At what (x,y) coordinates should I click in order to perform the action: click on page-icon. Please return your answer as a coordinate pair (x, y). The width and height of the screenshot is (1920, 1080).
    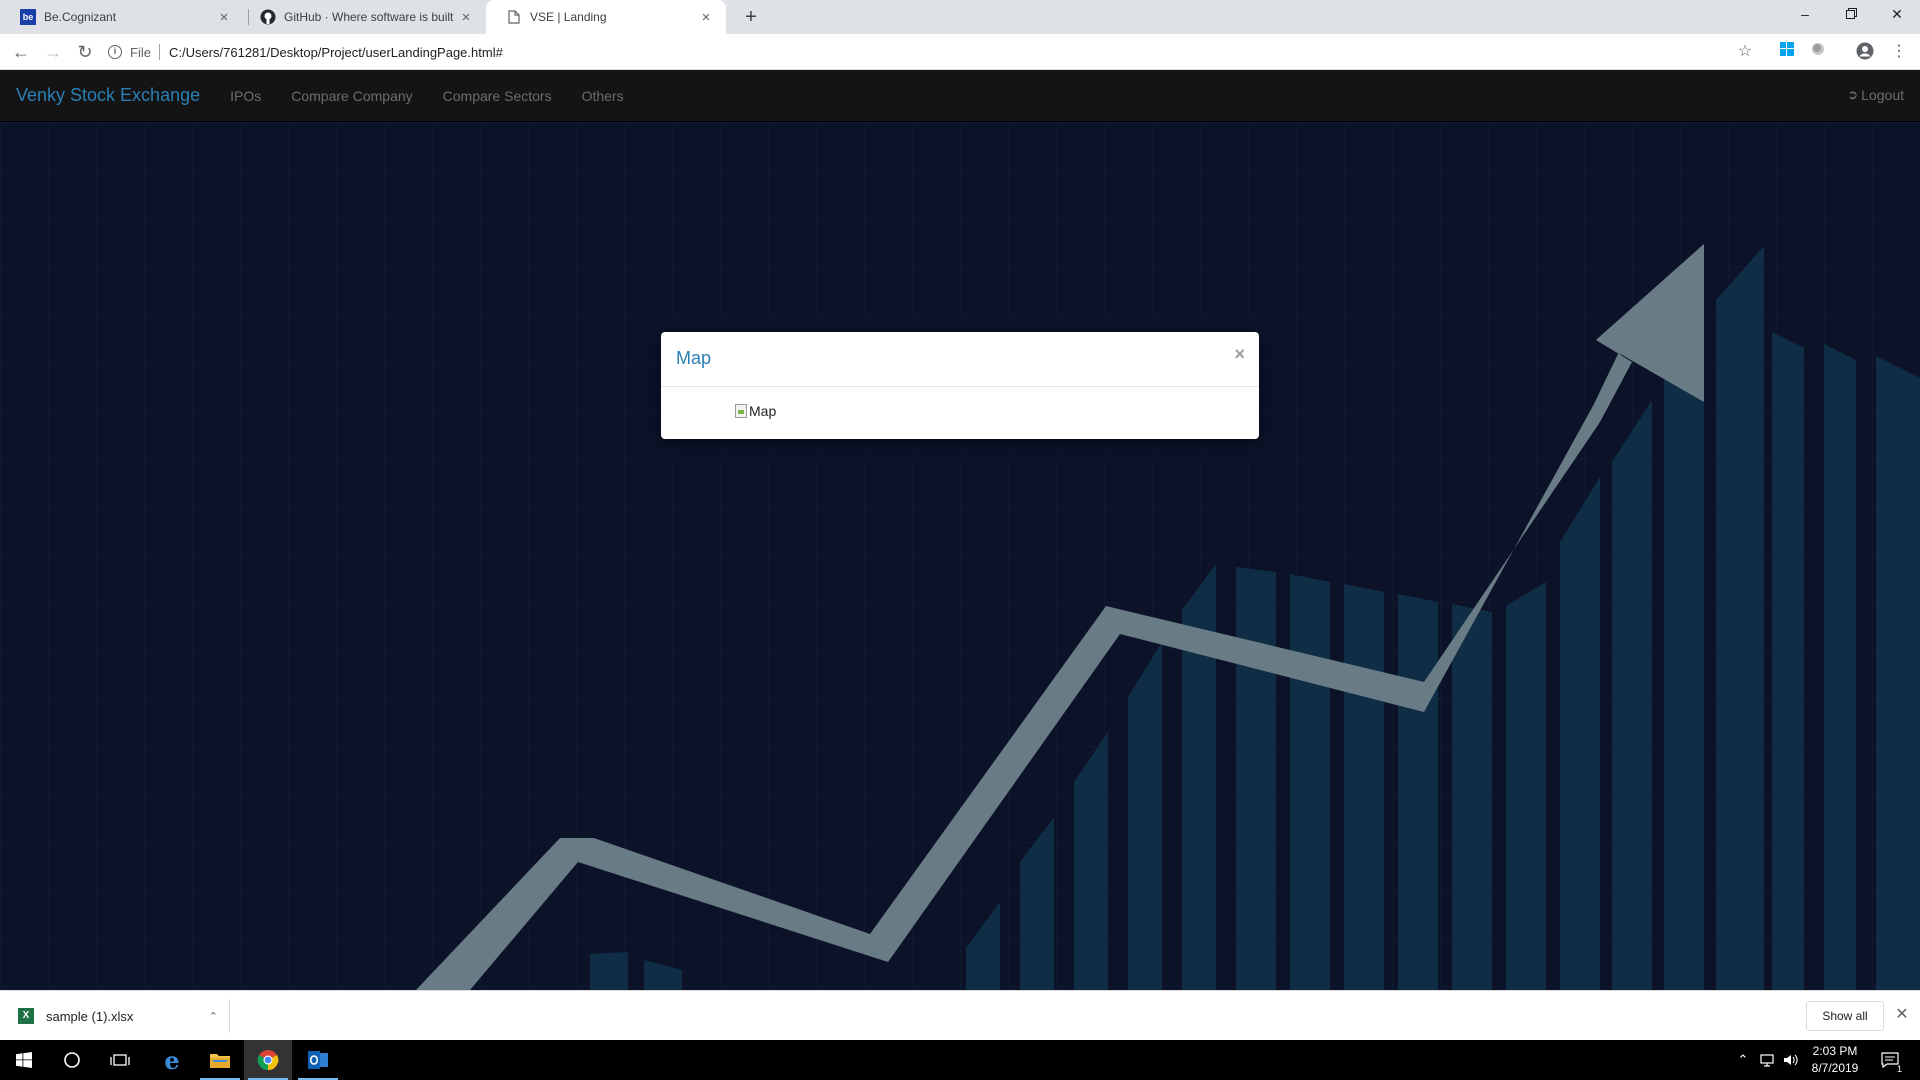
    Looking at the image, I should click on (514, 17).